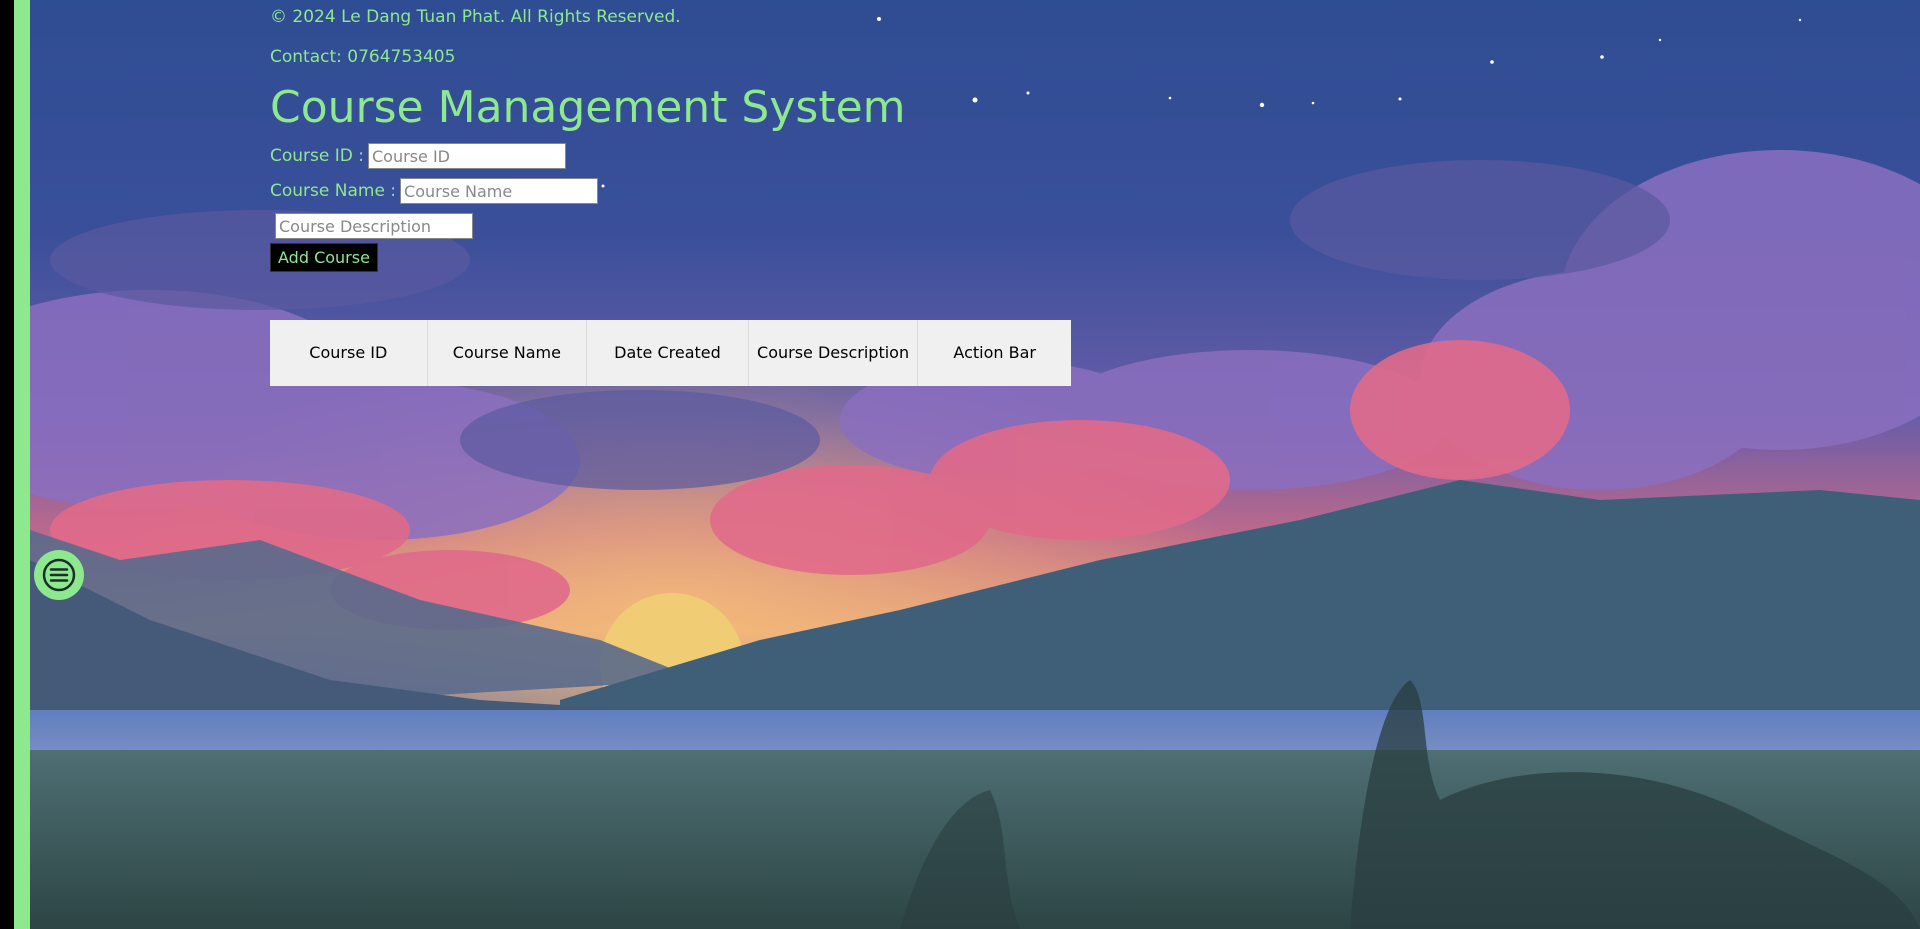  I want to click on course-name-row: Course Name :, so click(434, 191).